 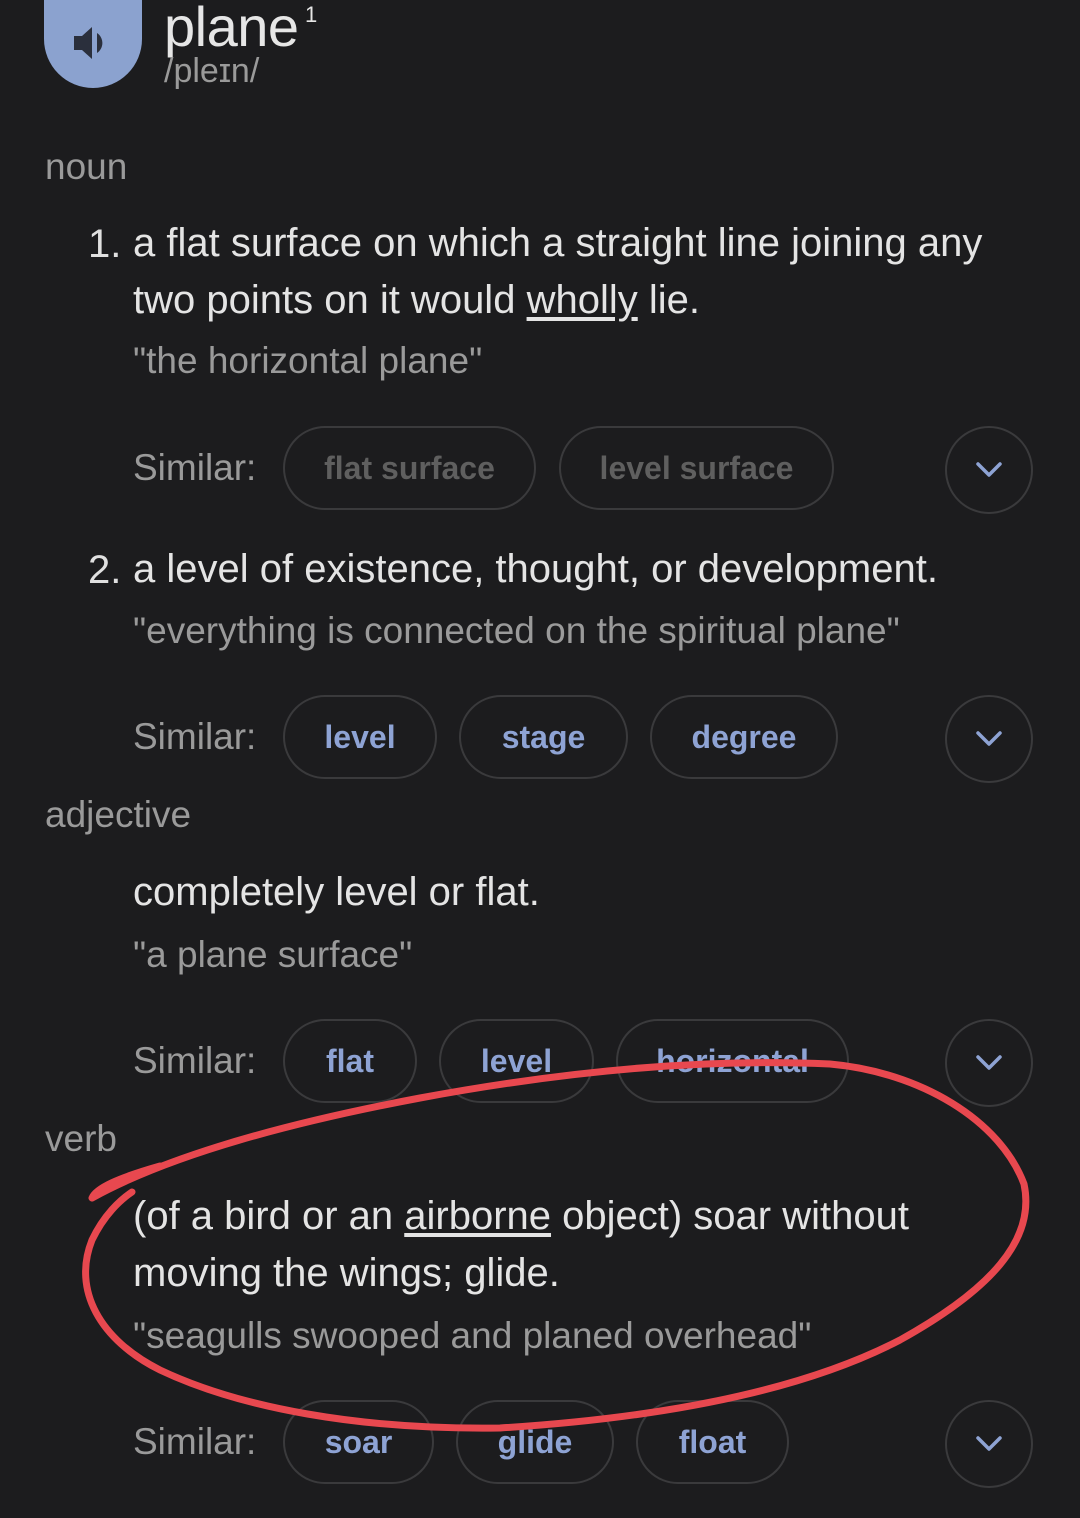 What do you see at coordinates (118, 814) in the screenshot?
I see `part-of-speech-adjective: adjective` at bounding box center [118, 814].